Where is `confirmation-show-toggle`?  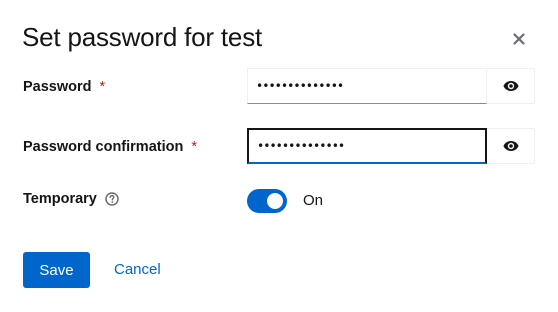
confirmation-show-toggle is located at coordinates (511, 146).